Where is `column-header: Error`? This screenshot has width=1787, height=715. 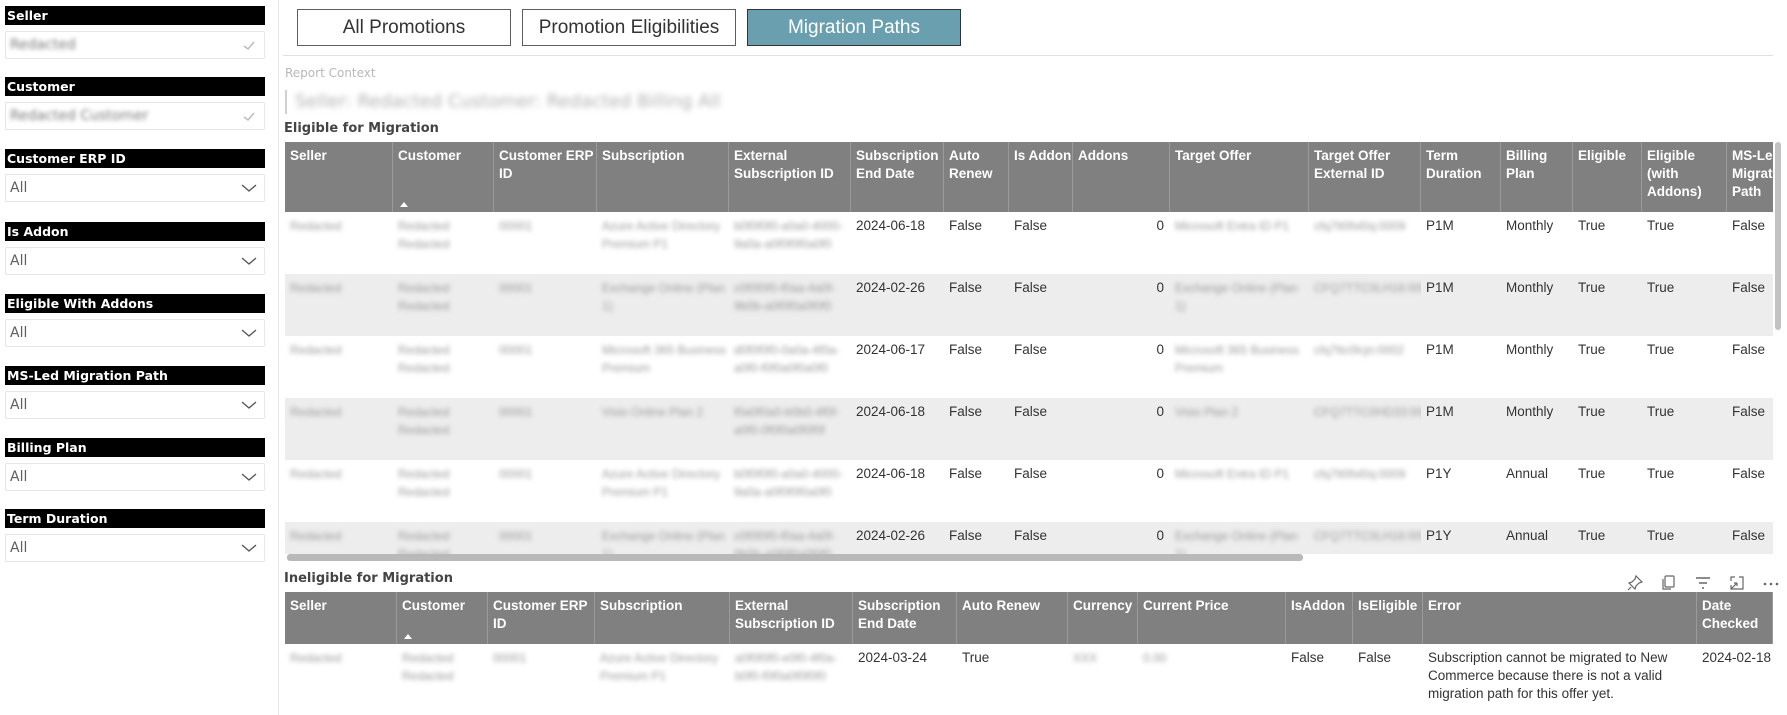 column-header: Error is located at coordinates (1560, 618).